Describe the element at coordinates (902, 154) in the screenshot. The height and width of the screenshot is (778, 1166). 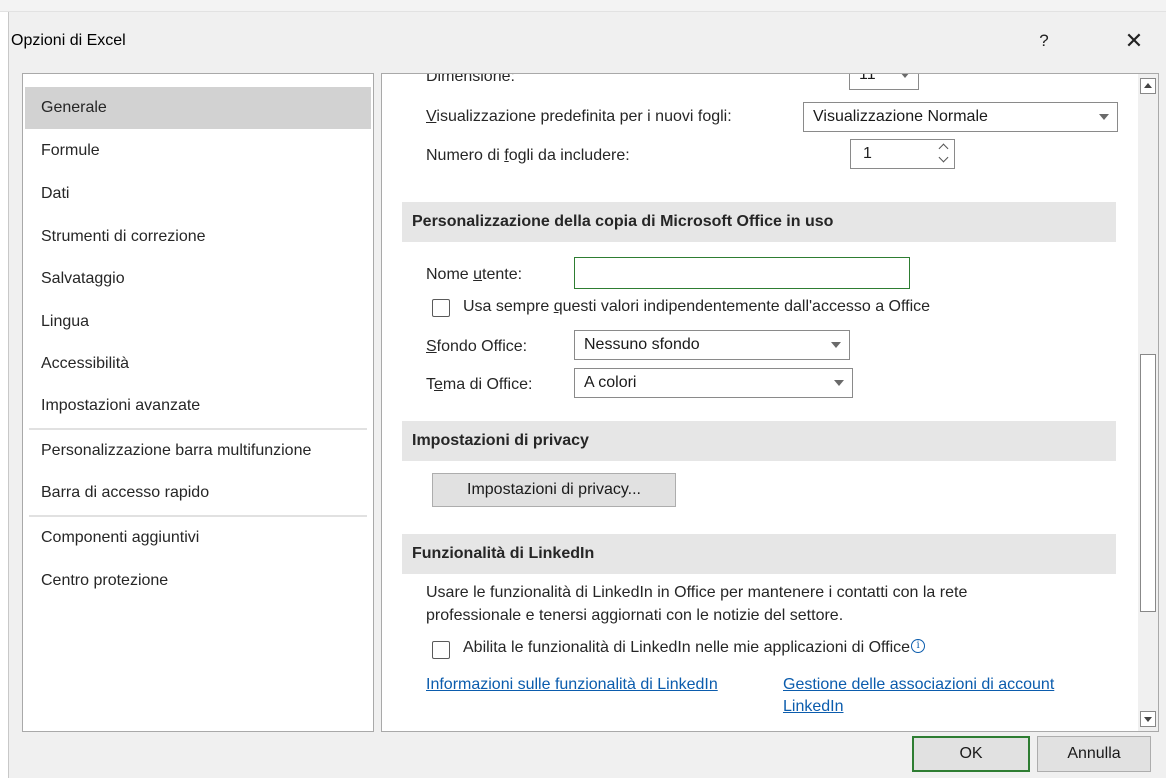
I see `sheet-count-spinner: 1` at that location.